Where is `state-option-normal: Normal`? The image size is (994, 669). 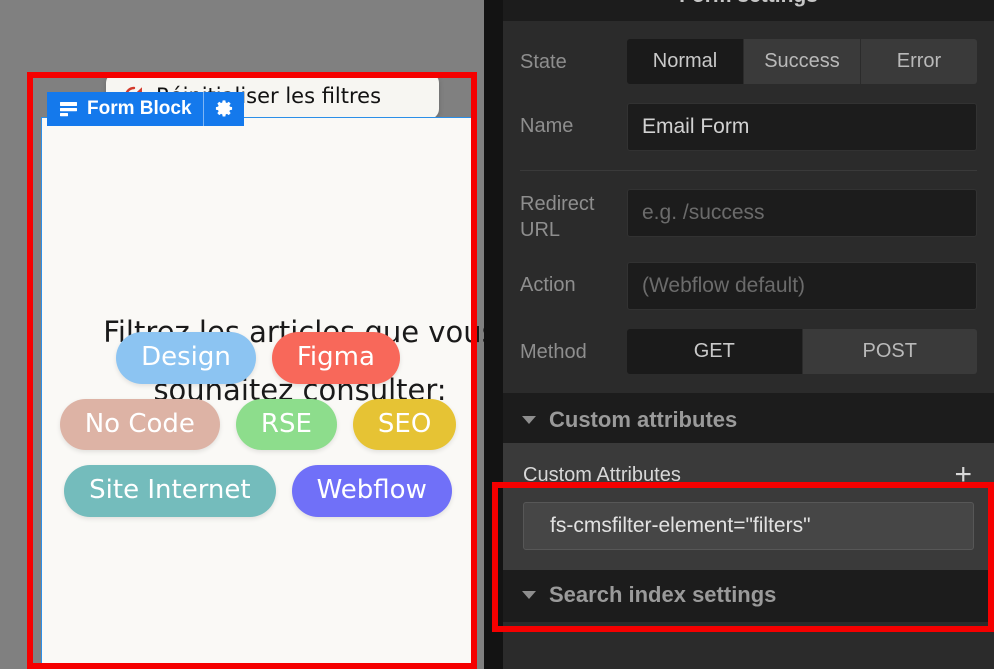
state-option-normal: Normal is located at coordinates (685, 61).